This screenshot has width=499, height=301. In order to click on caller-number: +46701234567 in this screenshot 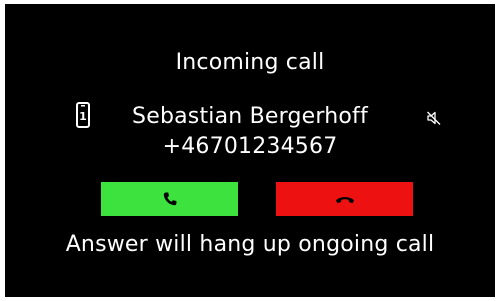, I will do `click(250, 146)`.